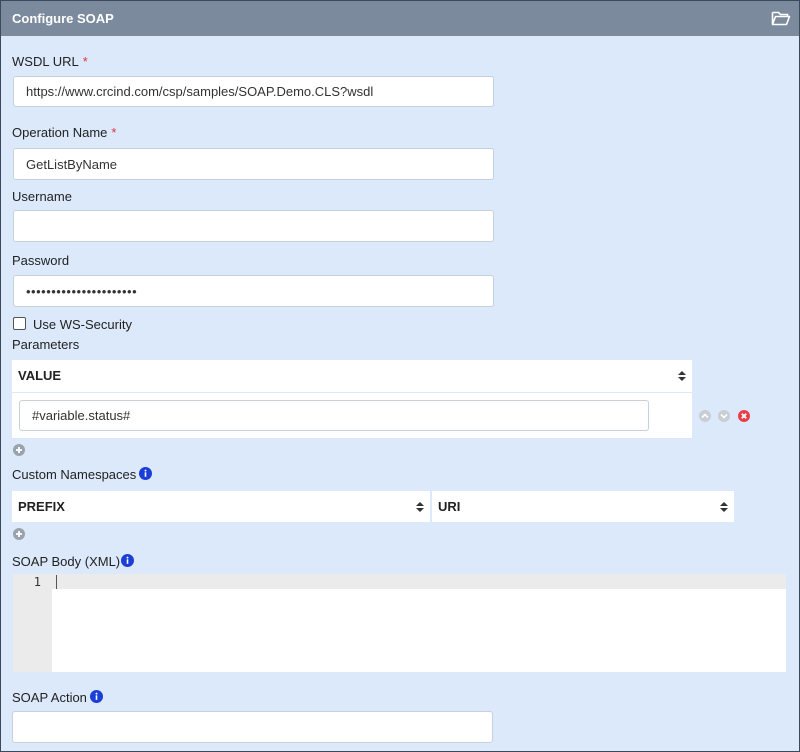 This screenshot has height=752, width=800. I want to click on username-input, so click(253, 226).